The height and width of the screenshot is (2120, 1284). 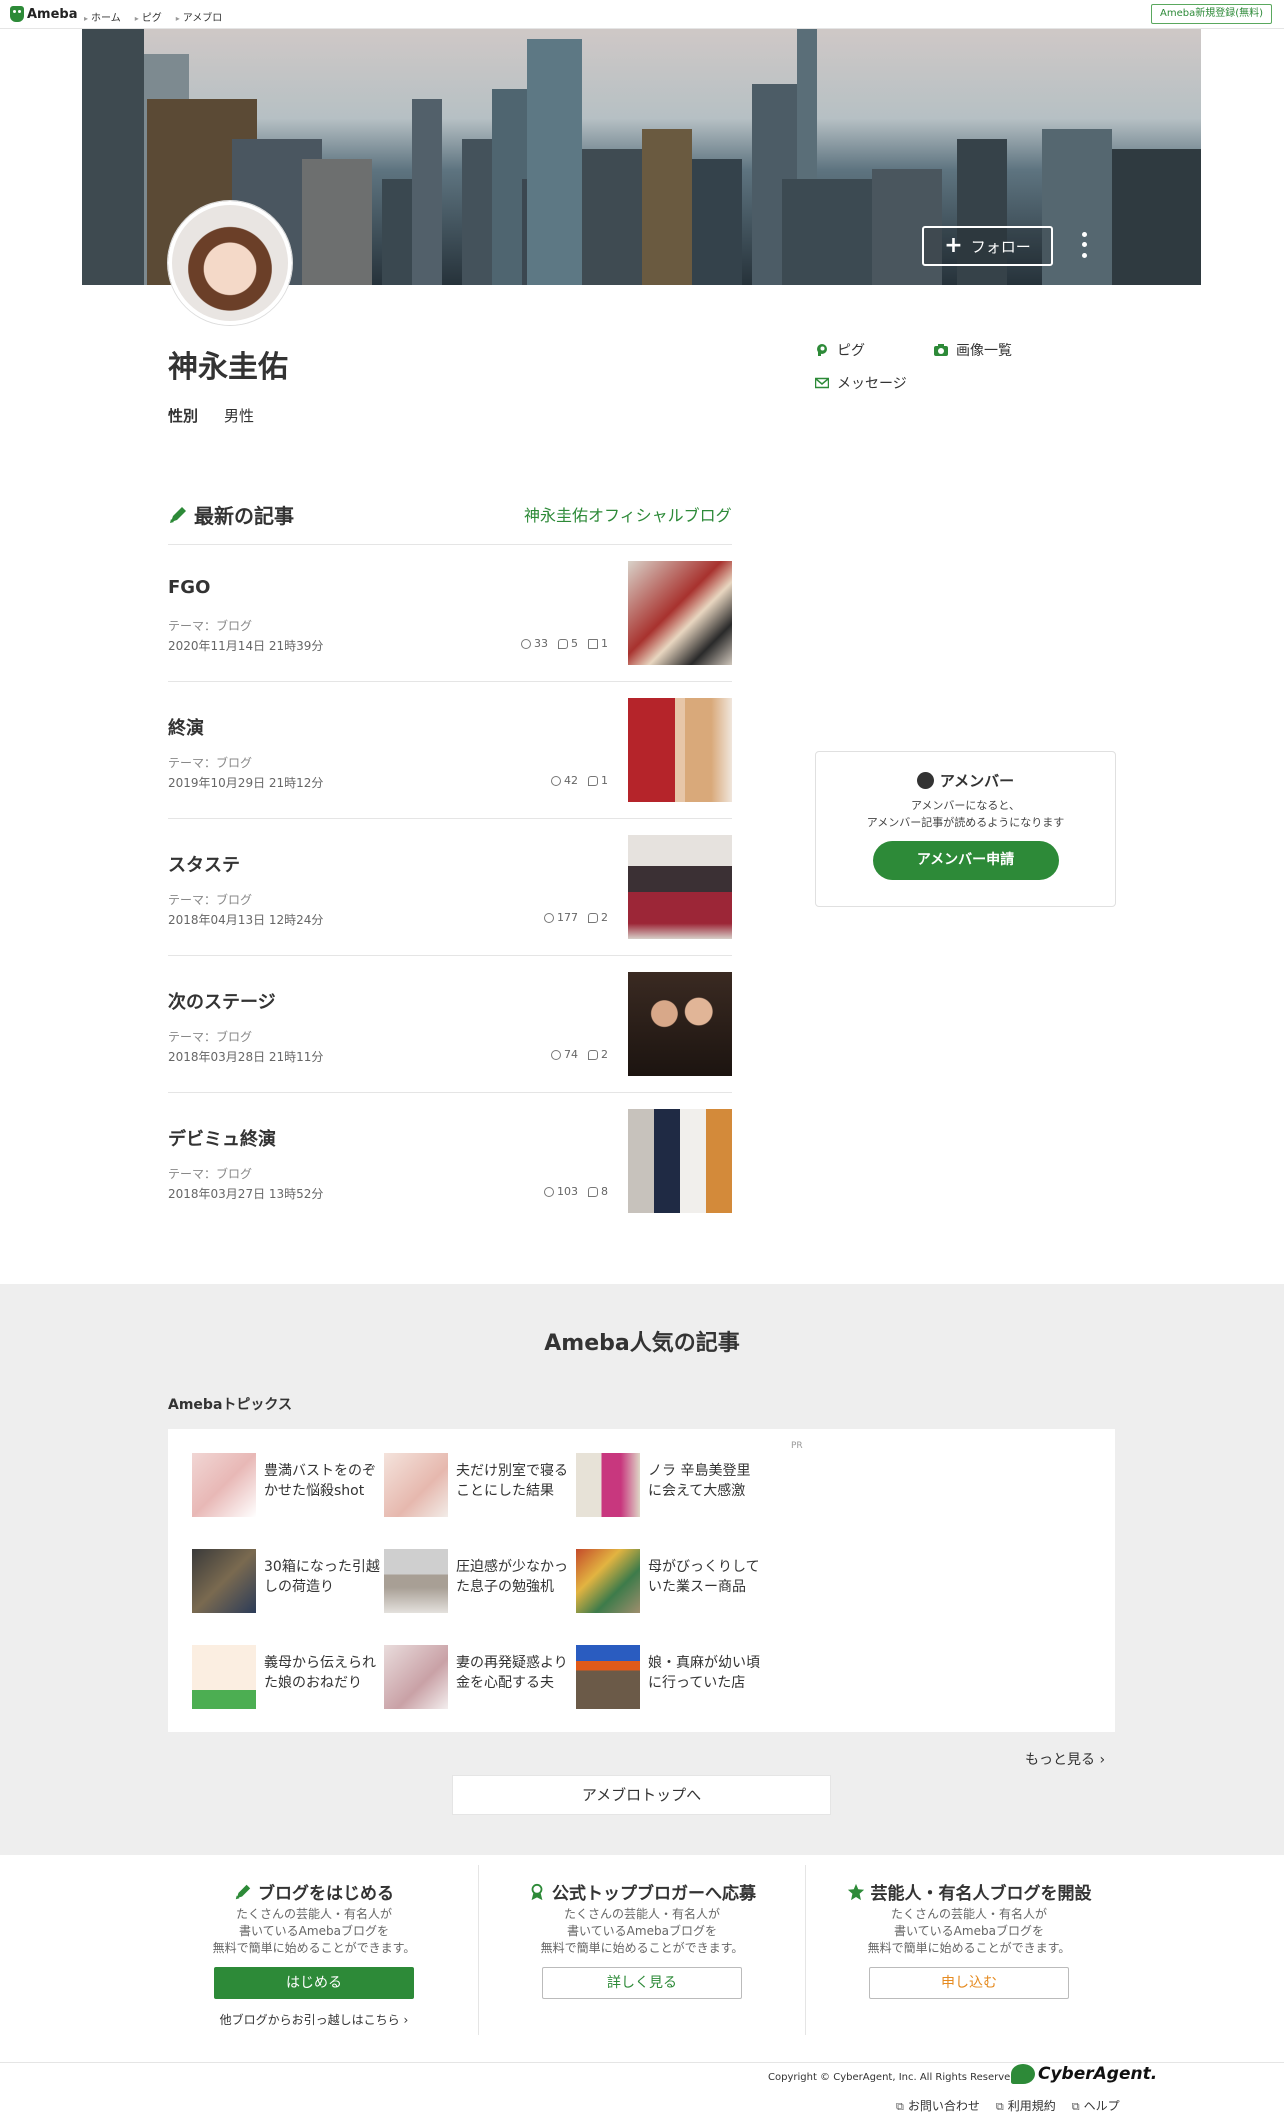 What do you see at coordinates (243, 1891) in the screenshot?
I see `pencil-icon` at bounding box center [243, 1891].